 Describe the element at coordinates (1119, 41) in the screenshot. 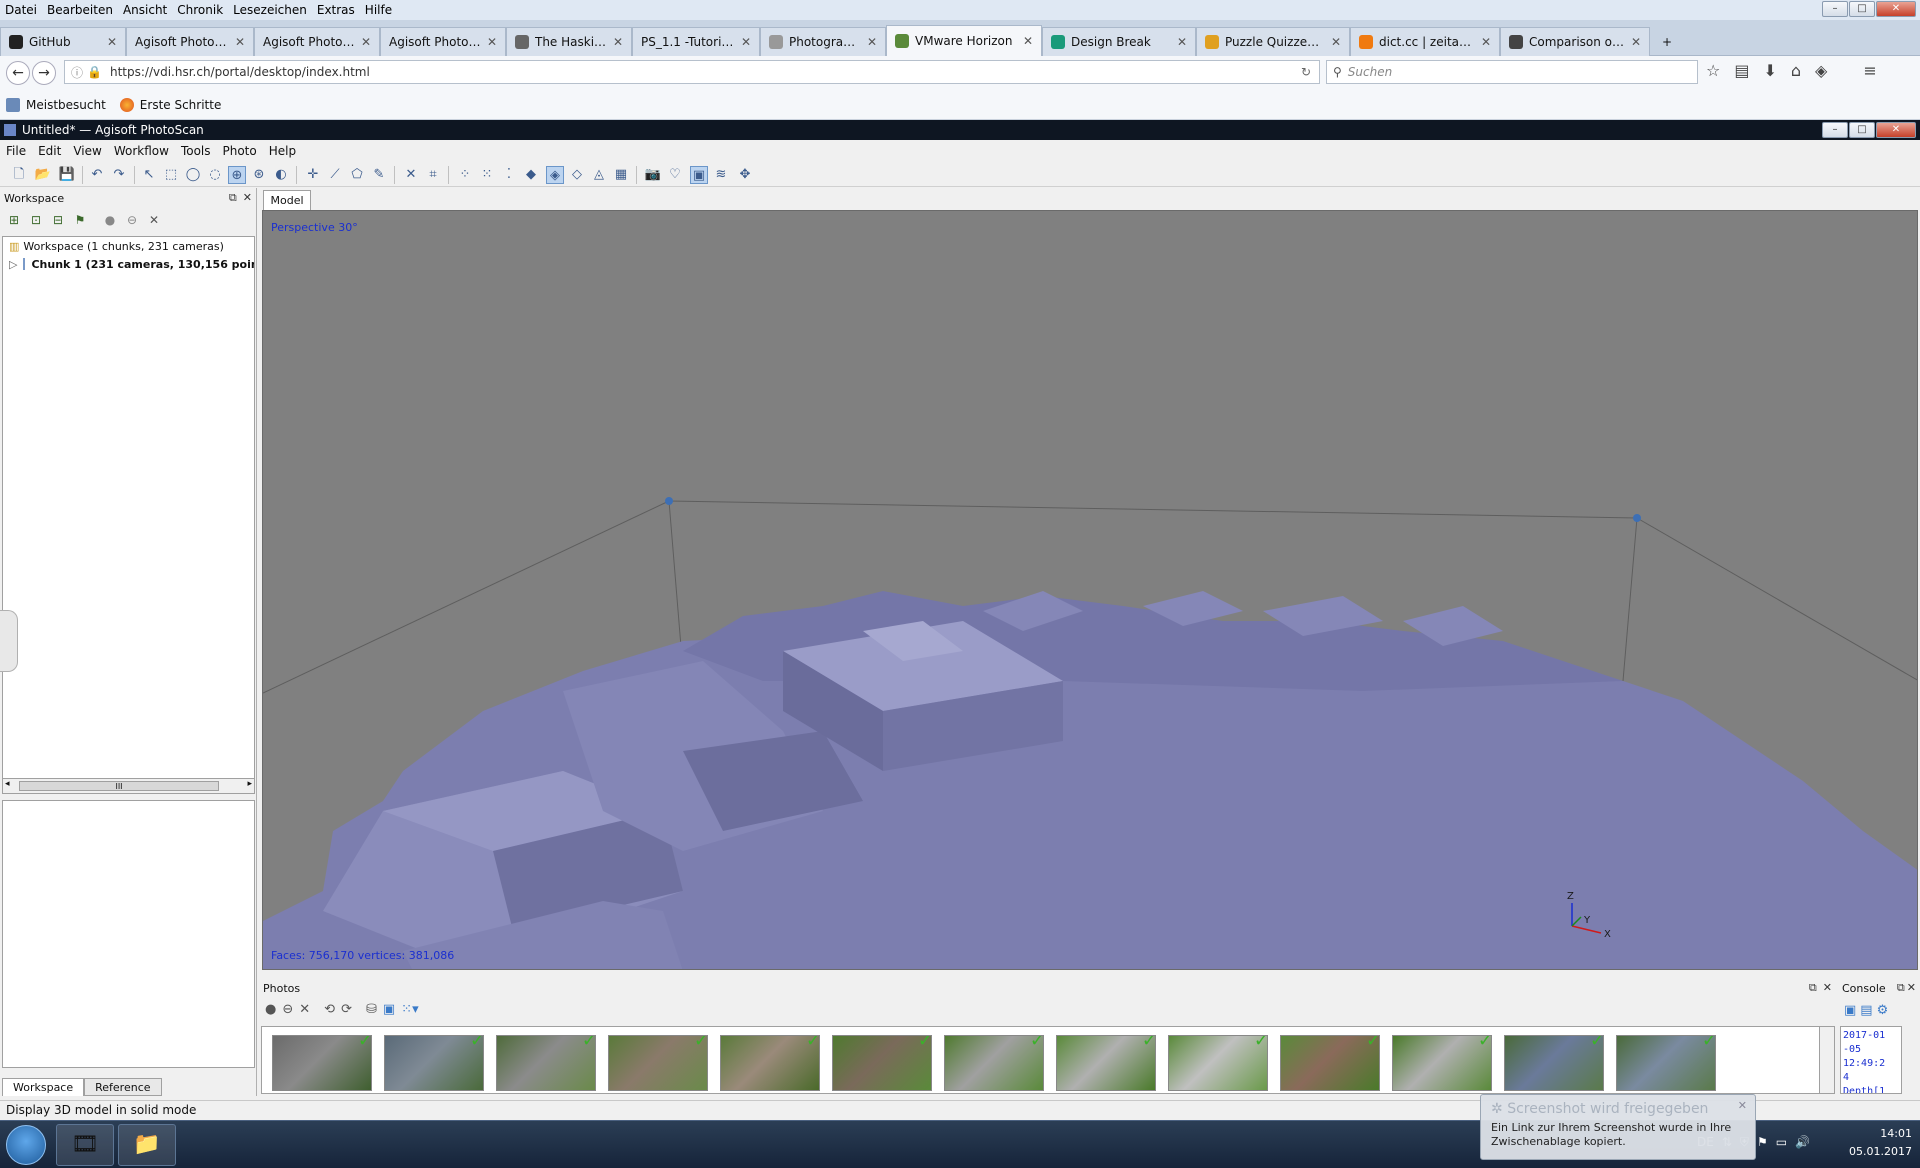

I see `browser-tab: Design Break ✕` at that location.